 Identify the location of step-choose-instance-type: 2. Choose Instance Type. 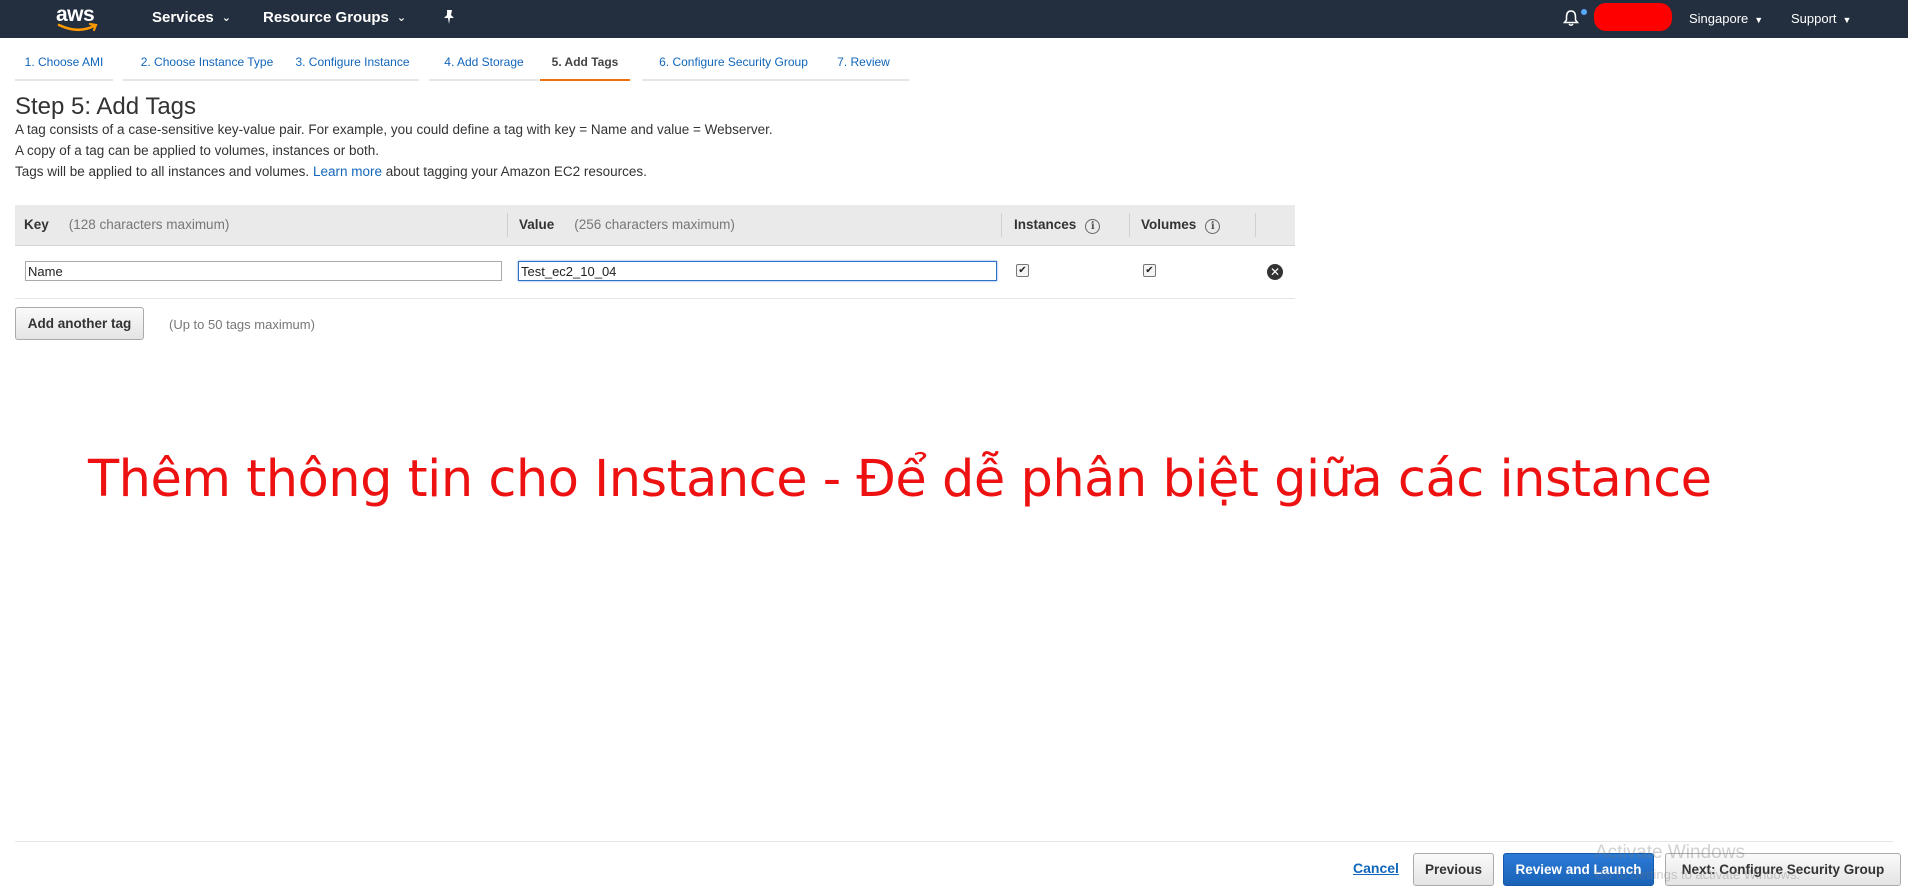
(207, 66).